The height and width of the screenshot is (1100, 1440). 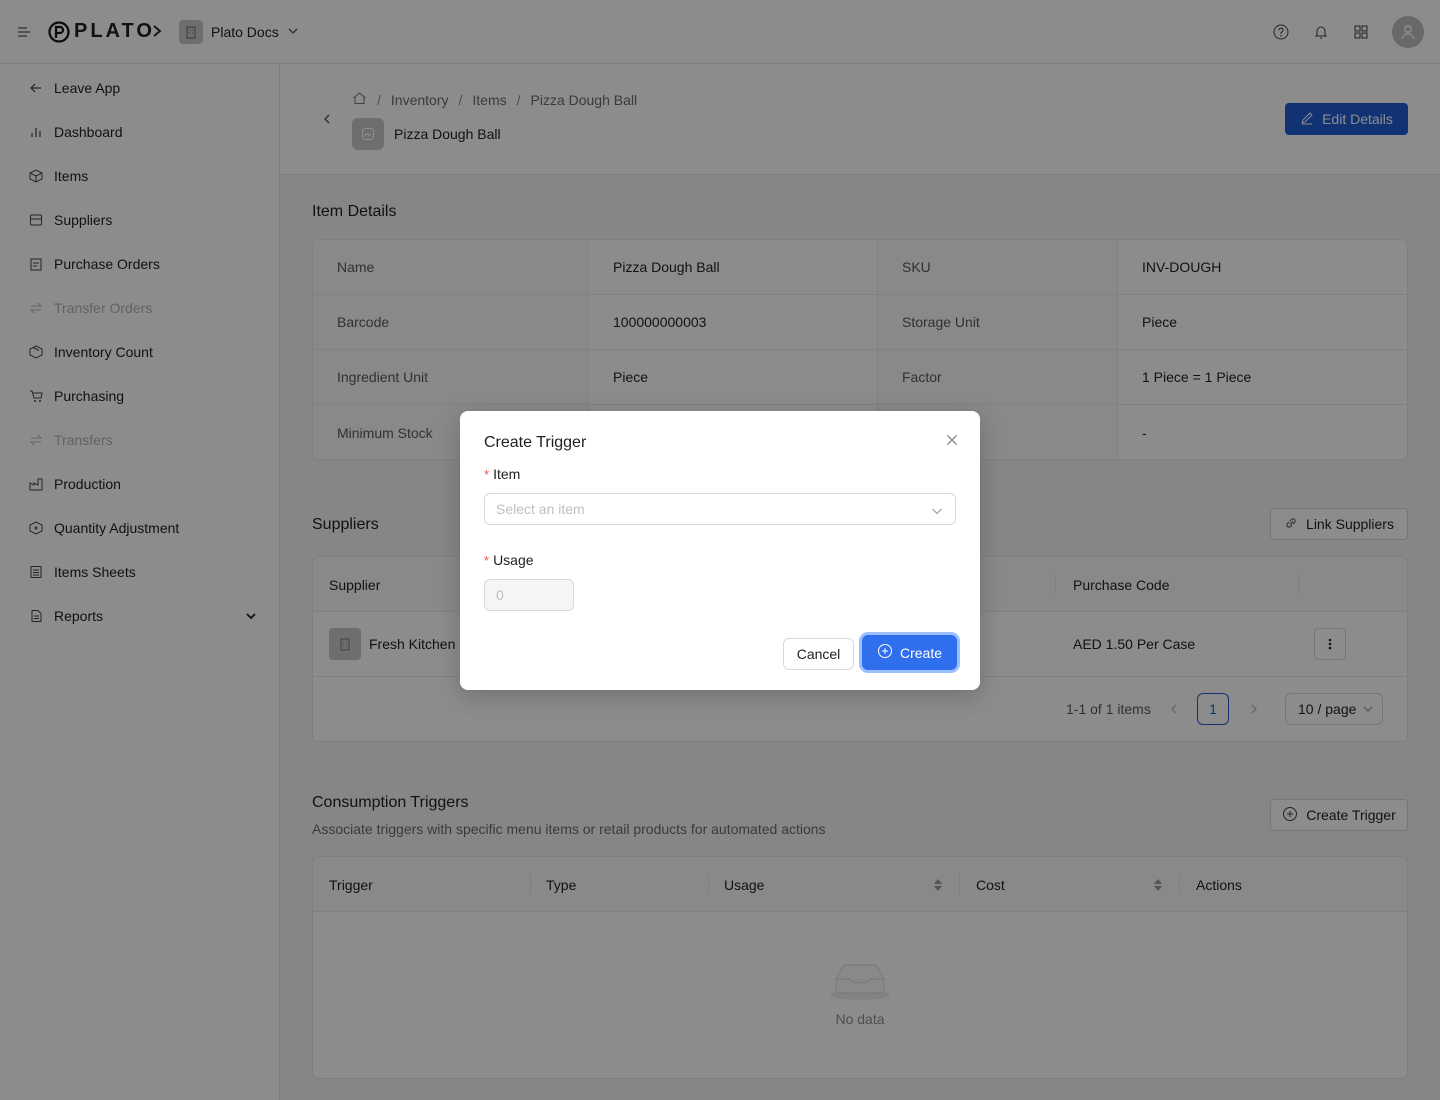 What do you see at coordinates (937, 512) in the screenshot?
I see `chevron-down-icon` at bounding box center [937, 512].